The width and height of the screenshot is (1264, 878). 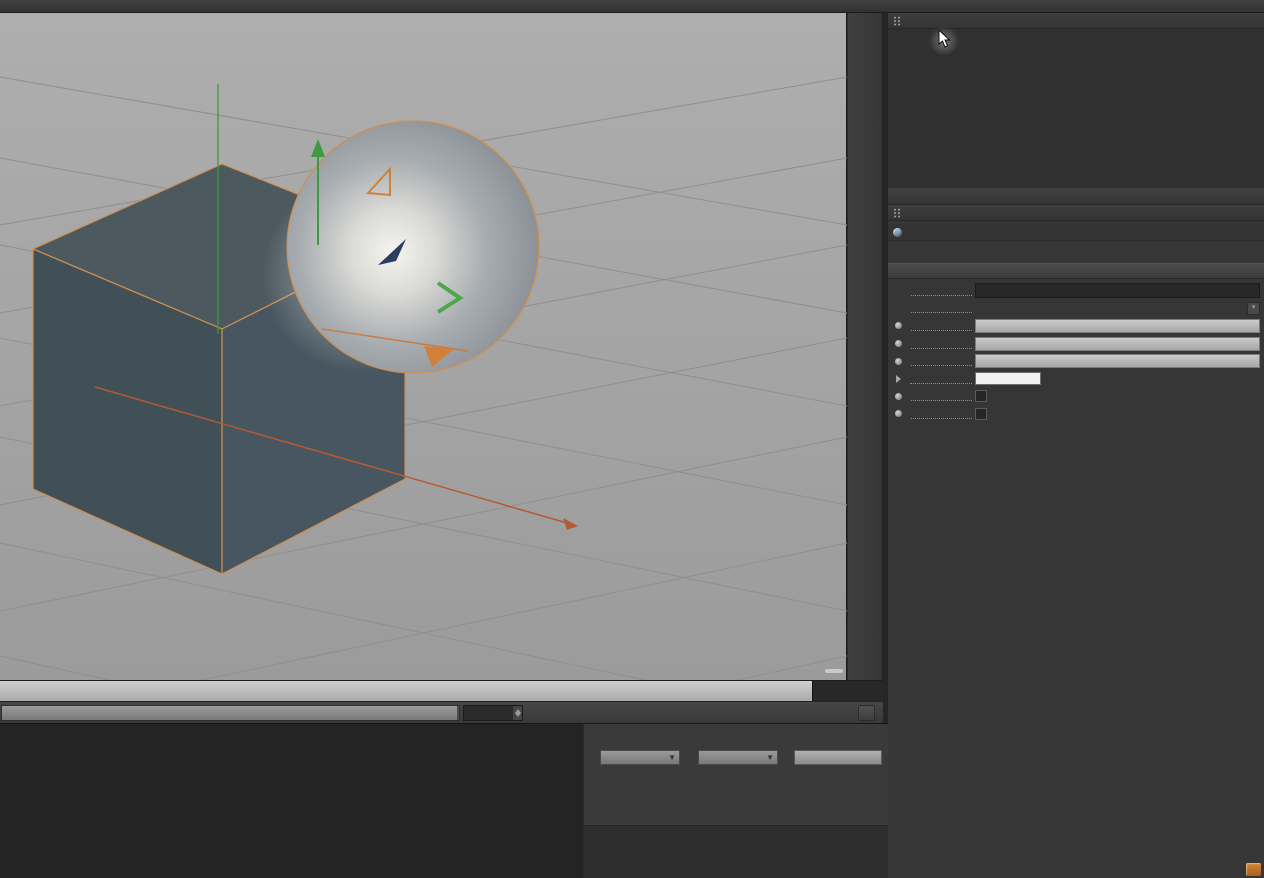 What do you see at coordinates (898, 378) in the screenshot?
I see `expand-icon` at bounding box center [898, 378].